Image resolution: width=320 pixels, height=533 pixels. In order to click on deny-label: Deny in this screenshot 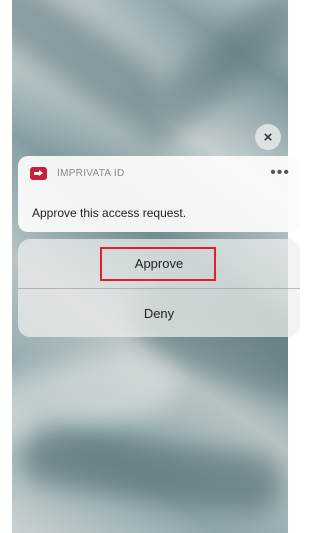, I will do `click(159, 313)`.